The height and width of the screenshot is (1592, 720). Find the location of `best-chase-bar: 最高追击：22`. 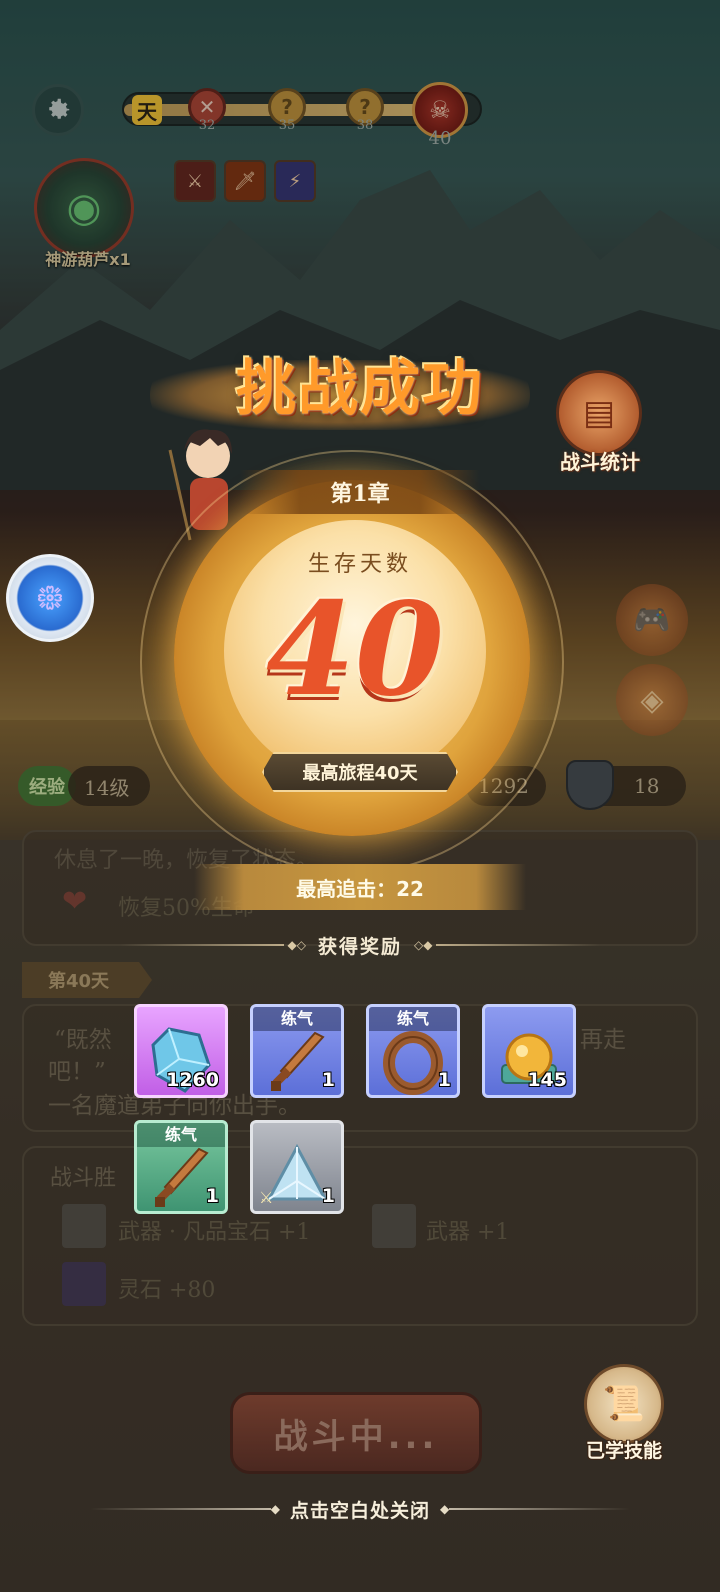

best-chase-bar: 最高追击：22 is located at coordinates (360, 887).